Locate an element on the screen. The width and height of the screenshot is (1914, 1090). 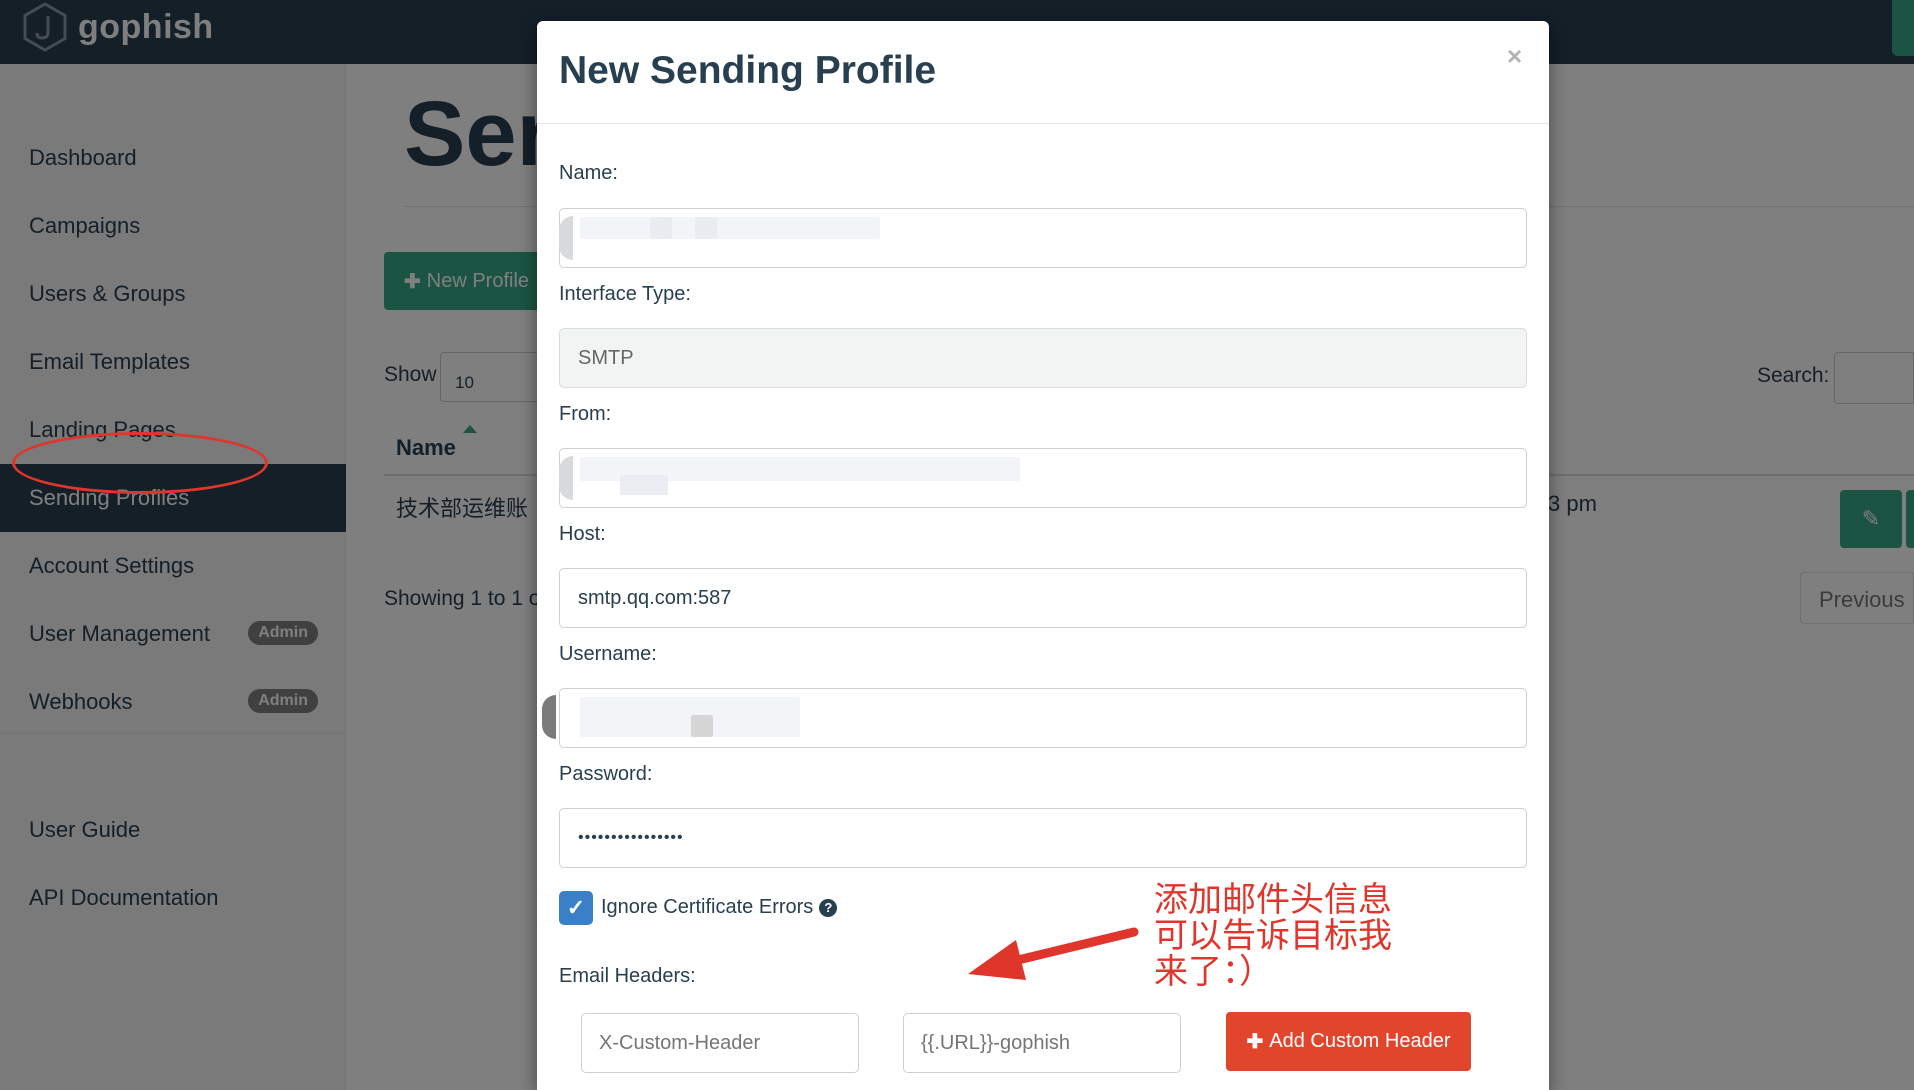
username-label: Username: is located at coordinates (608, 654).